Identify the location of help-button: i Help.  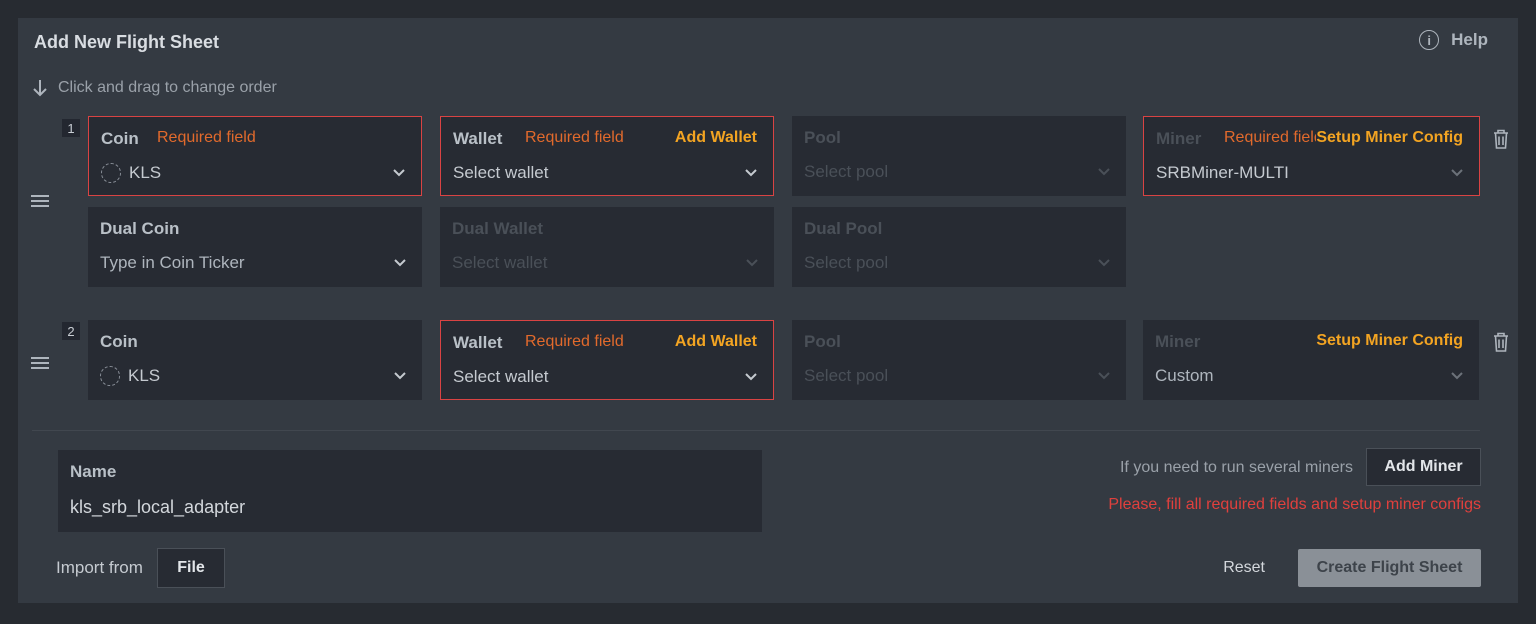
(1453, 40).